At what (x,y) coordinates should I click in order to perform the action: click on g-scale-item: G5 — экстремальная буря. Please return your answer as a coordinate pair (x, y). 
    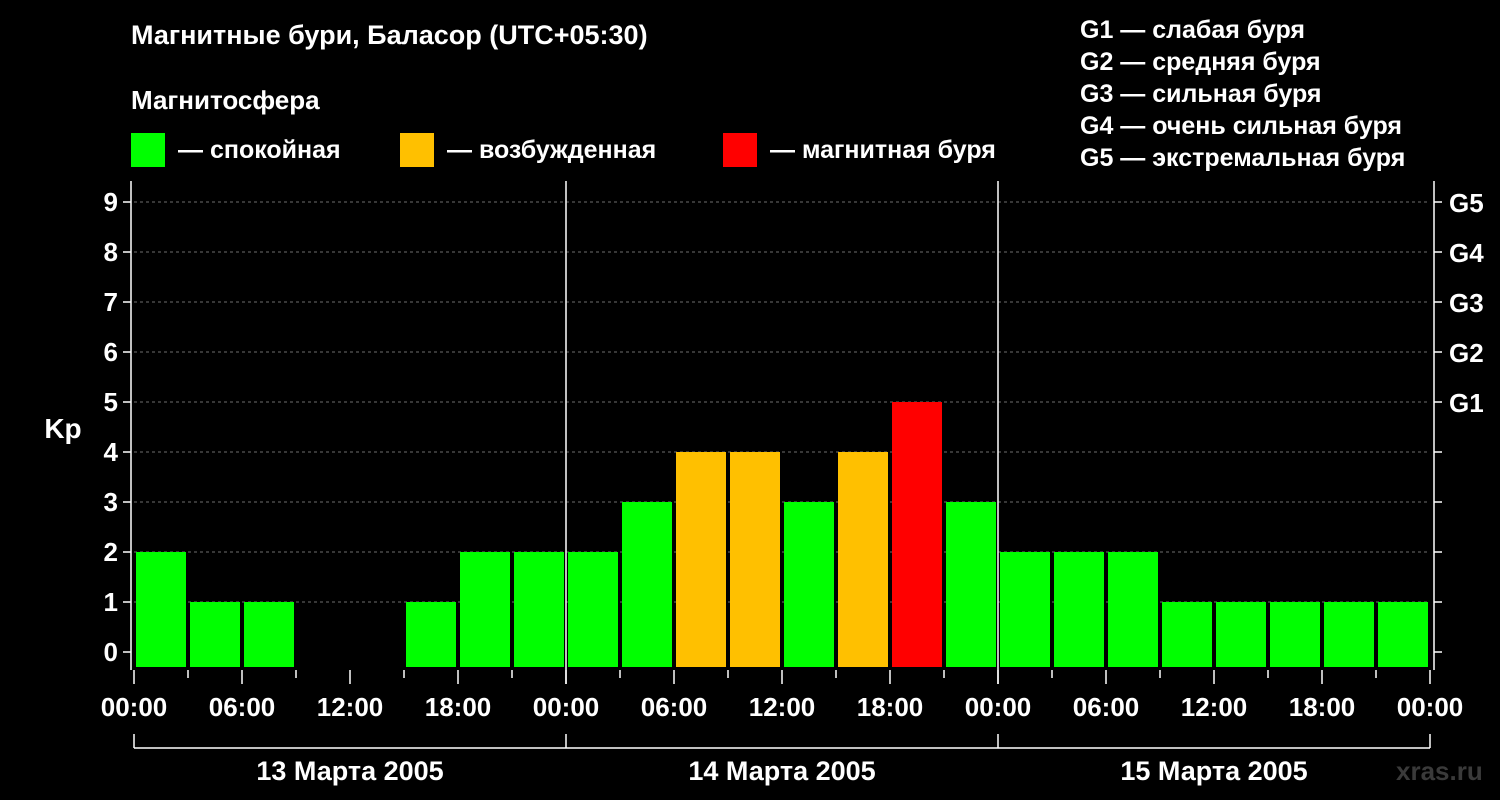
    Looking at the image, I should click on (1243, 158).